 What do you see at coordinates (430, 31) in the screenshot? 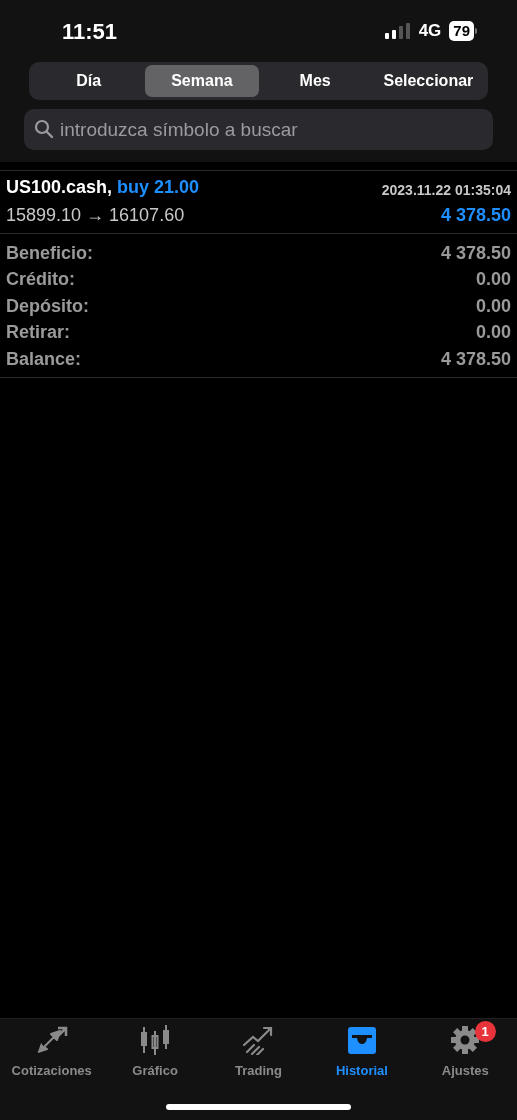
I see `network-label: 4G` at bounding box center [430, 31].